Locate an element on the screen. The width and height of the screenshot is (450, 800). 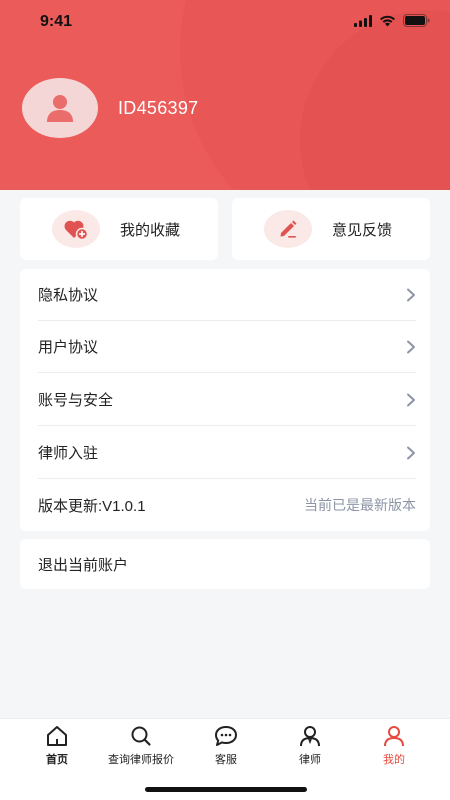
tab-label: 我的 is located at coordinates (394, 760).